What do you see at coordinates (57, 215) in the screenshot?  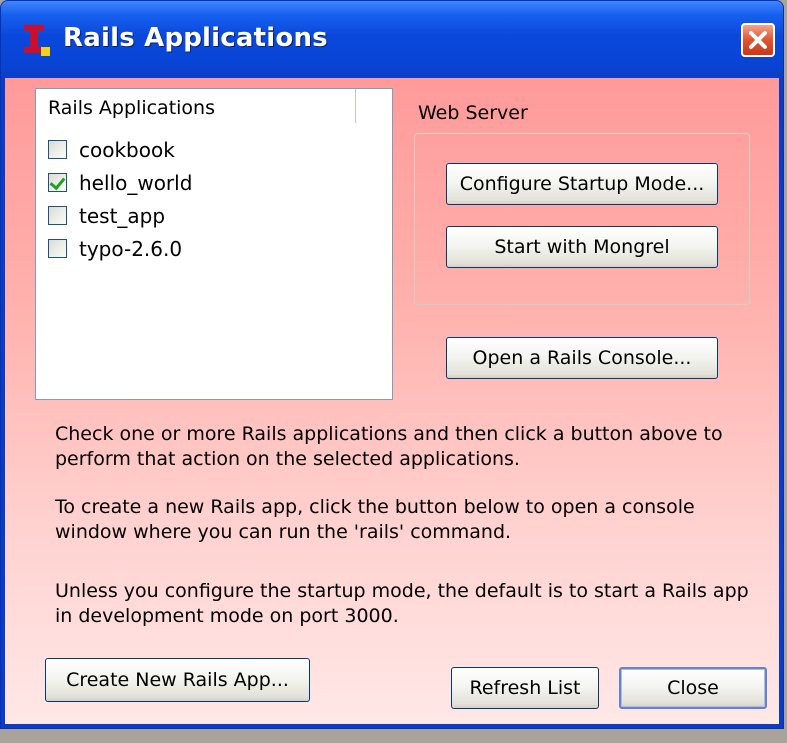 I see `checkbox-test-app` at bounding box center [57, 215].